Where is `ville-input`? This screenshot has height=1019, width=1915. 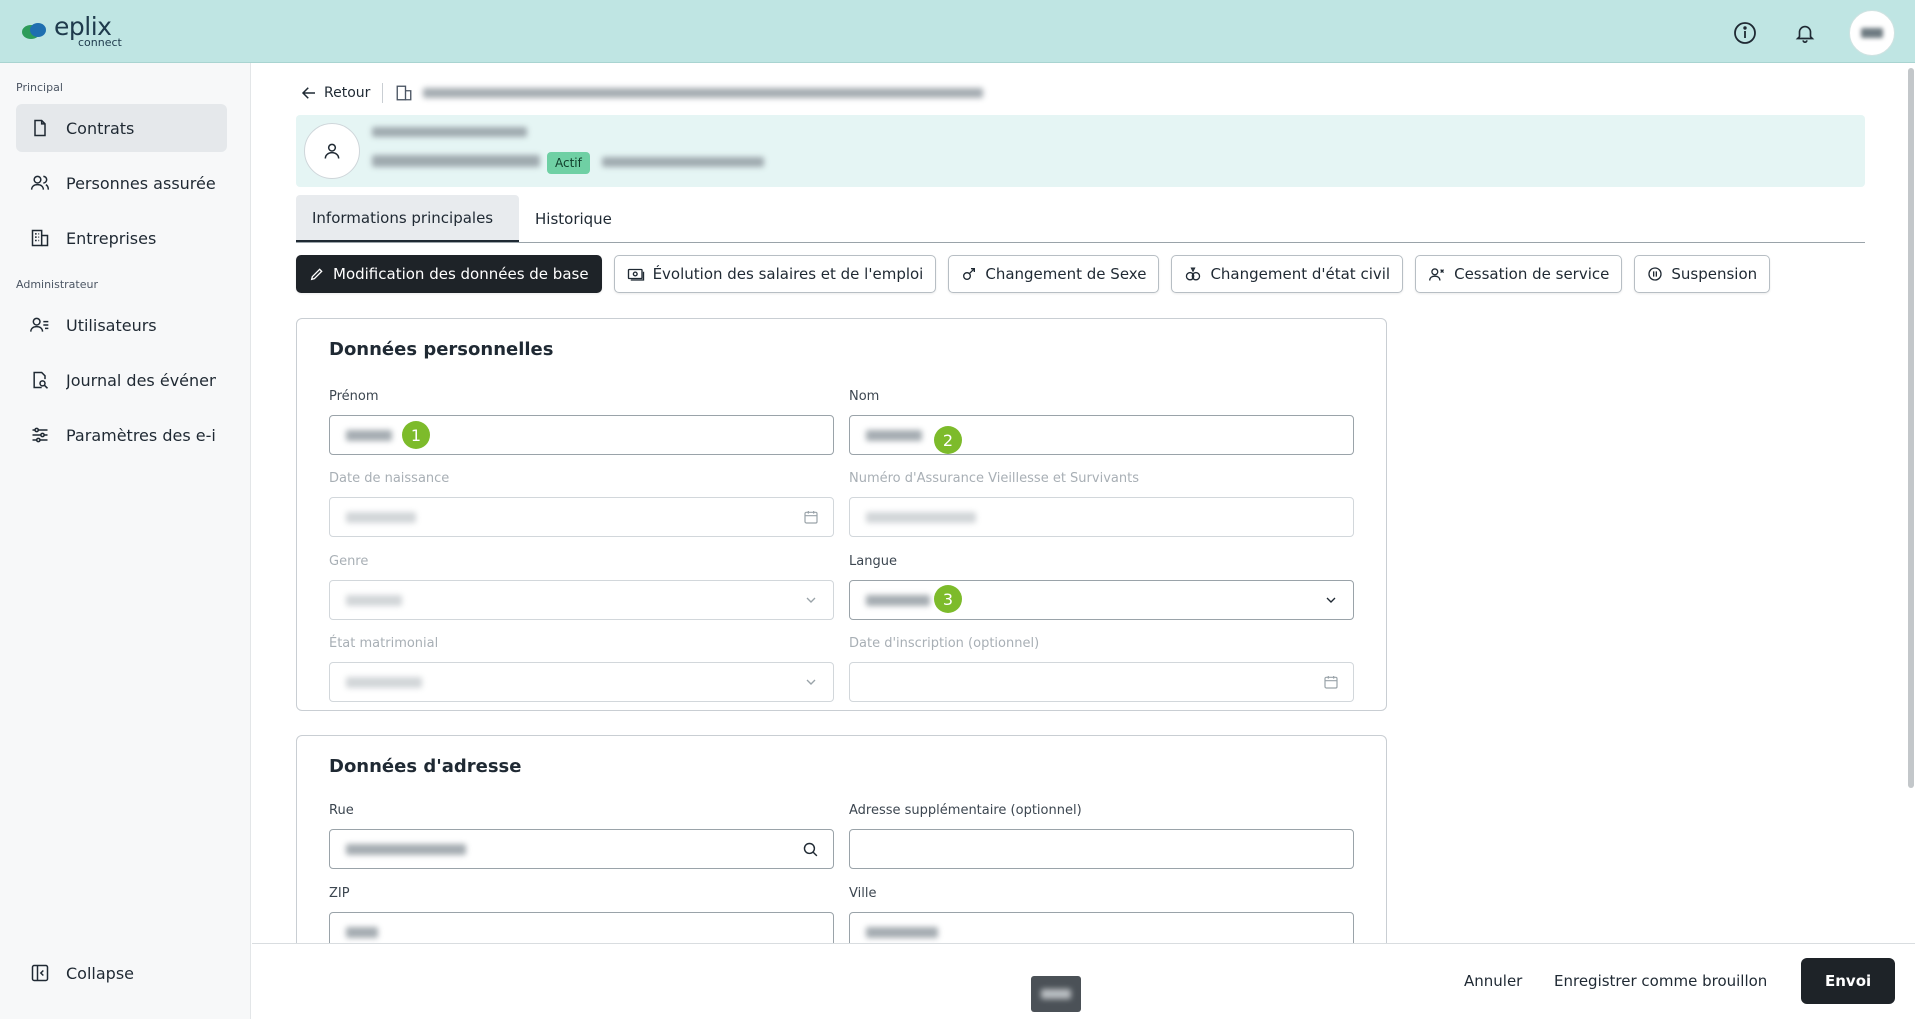 ville-input is located at coordinates (1101, 927).